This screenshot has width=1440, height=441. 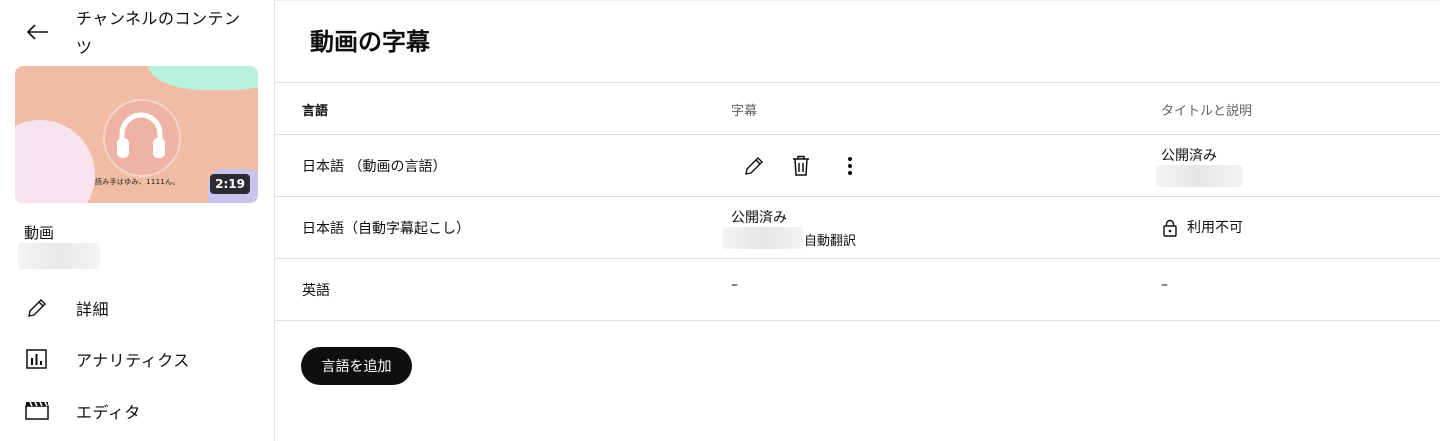 What do you see at coordinates (850, 166) in the screenshot?
I see `more-options-icon` at bounding box center [850, 166].